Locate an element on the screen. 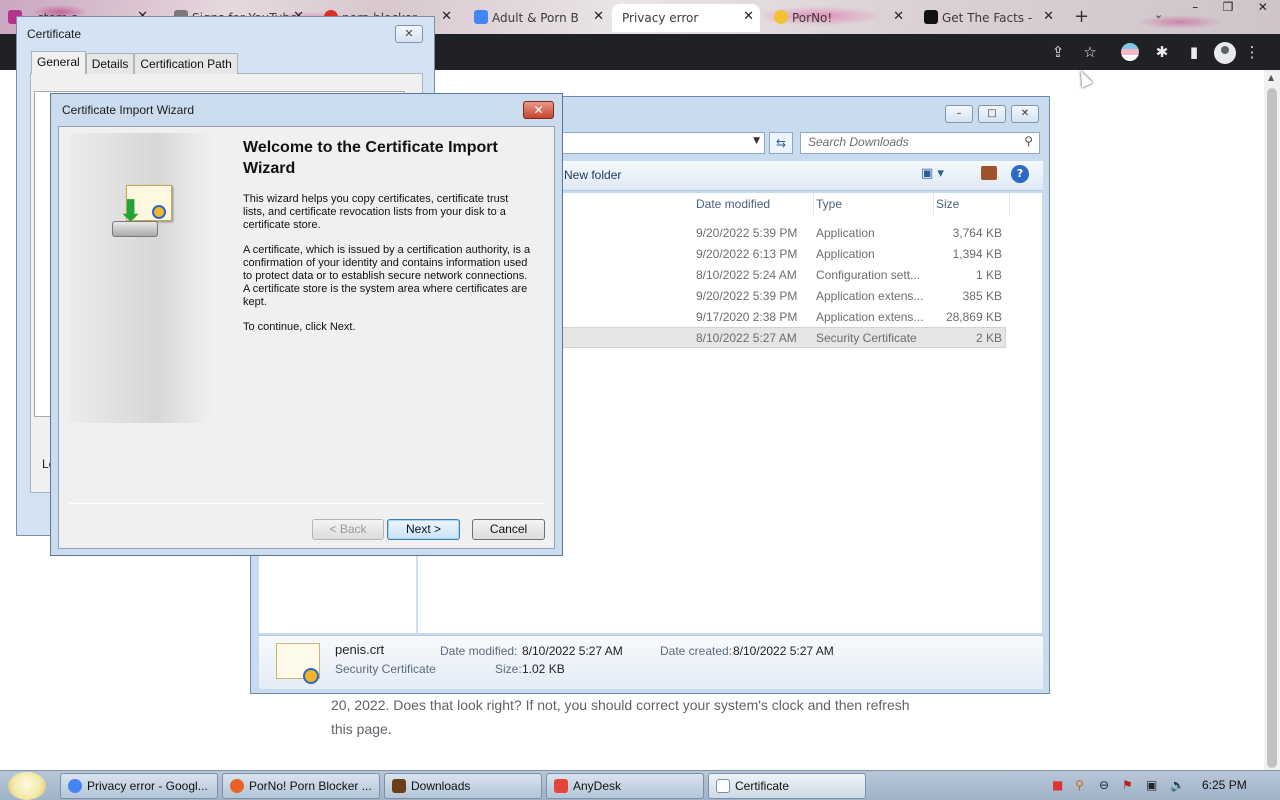  row-date: 9/20/2022 6:13 PM is located at coordinates (747, 254).